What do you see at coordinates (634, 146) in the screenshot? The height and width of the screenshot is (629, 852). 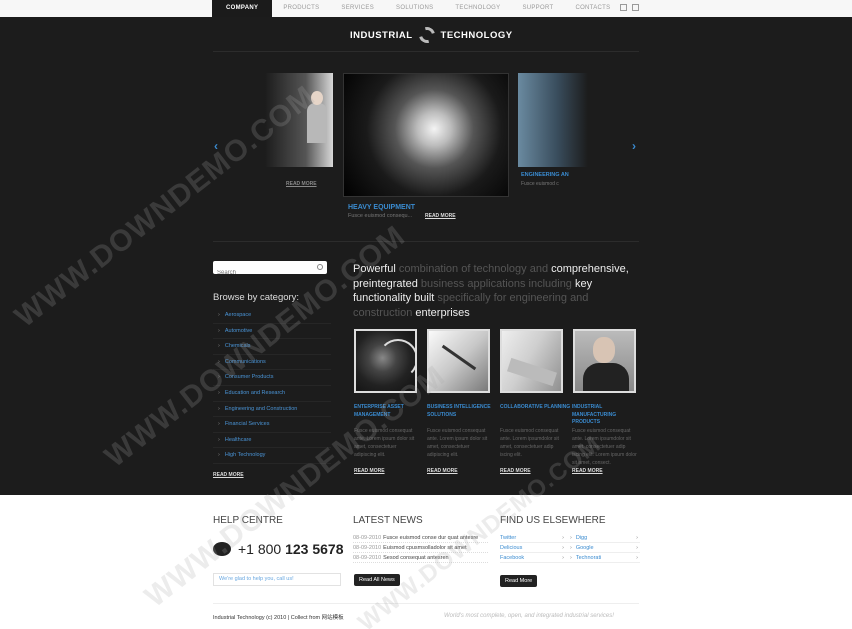 I see `slider-next-arrow-icon: ›` at bounding box center [634, 146].